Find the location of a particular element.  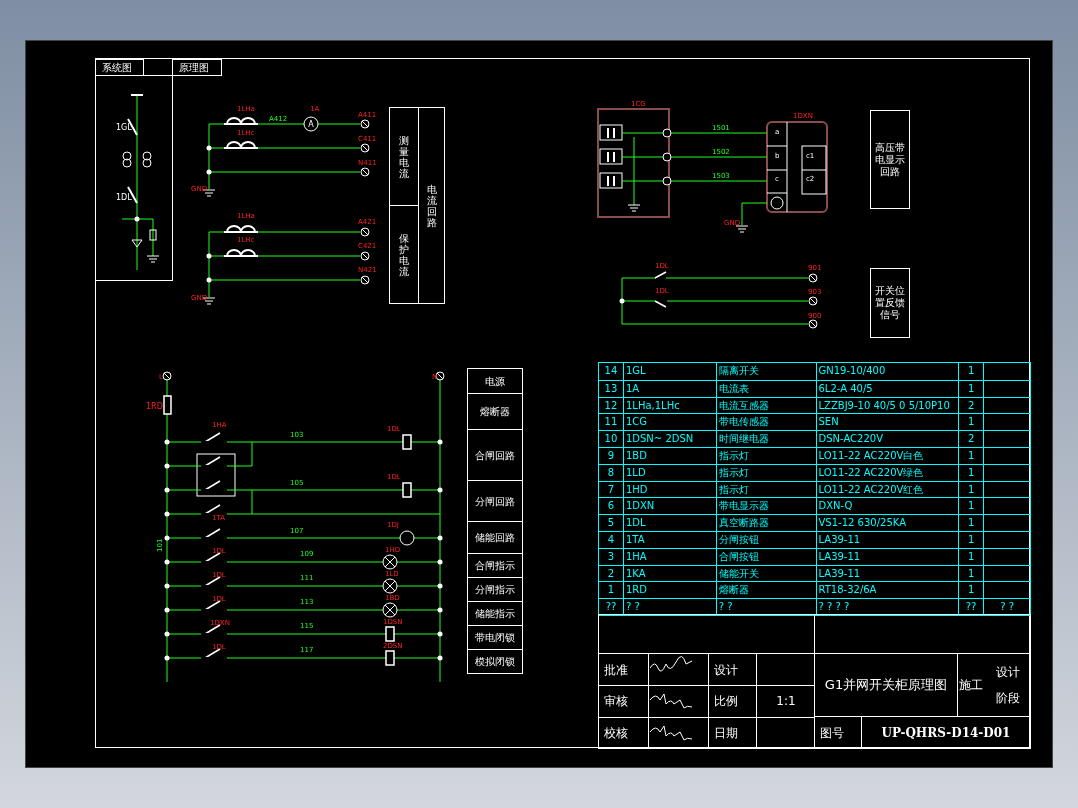

table-cell: 电流互感器 is located at coordinates (765, 405).